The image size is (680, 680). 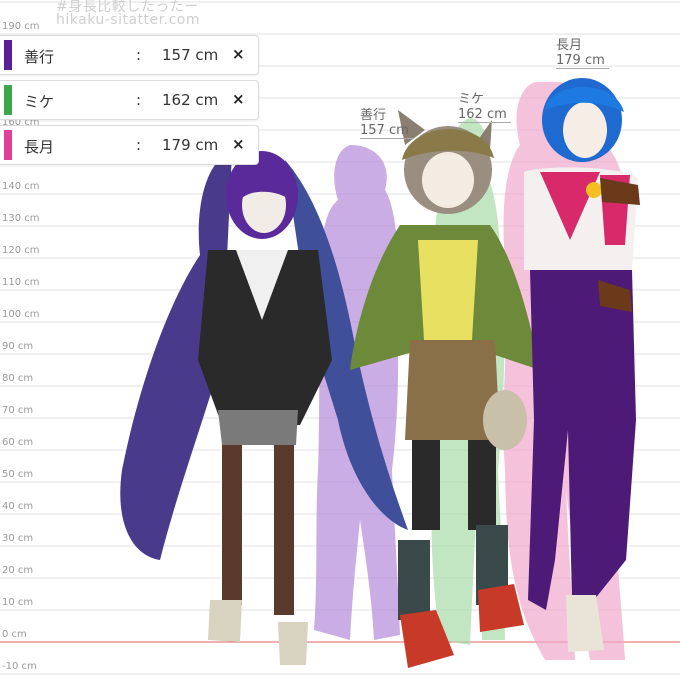 I want to click on label-mike-height: 162 cm, so click(x=484, y=115).